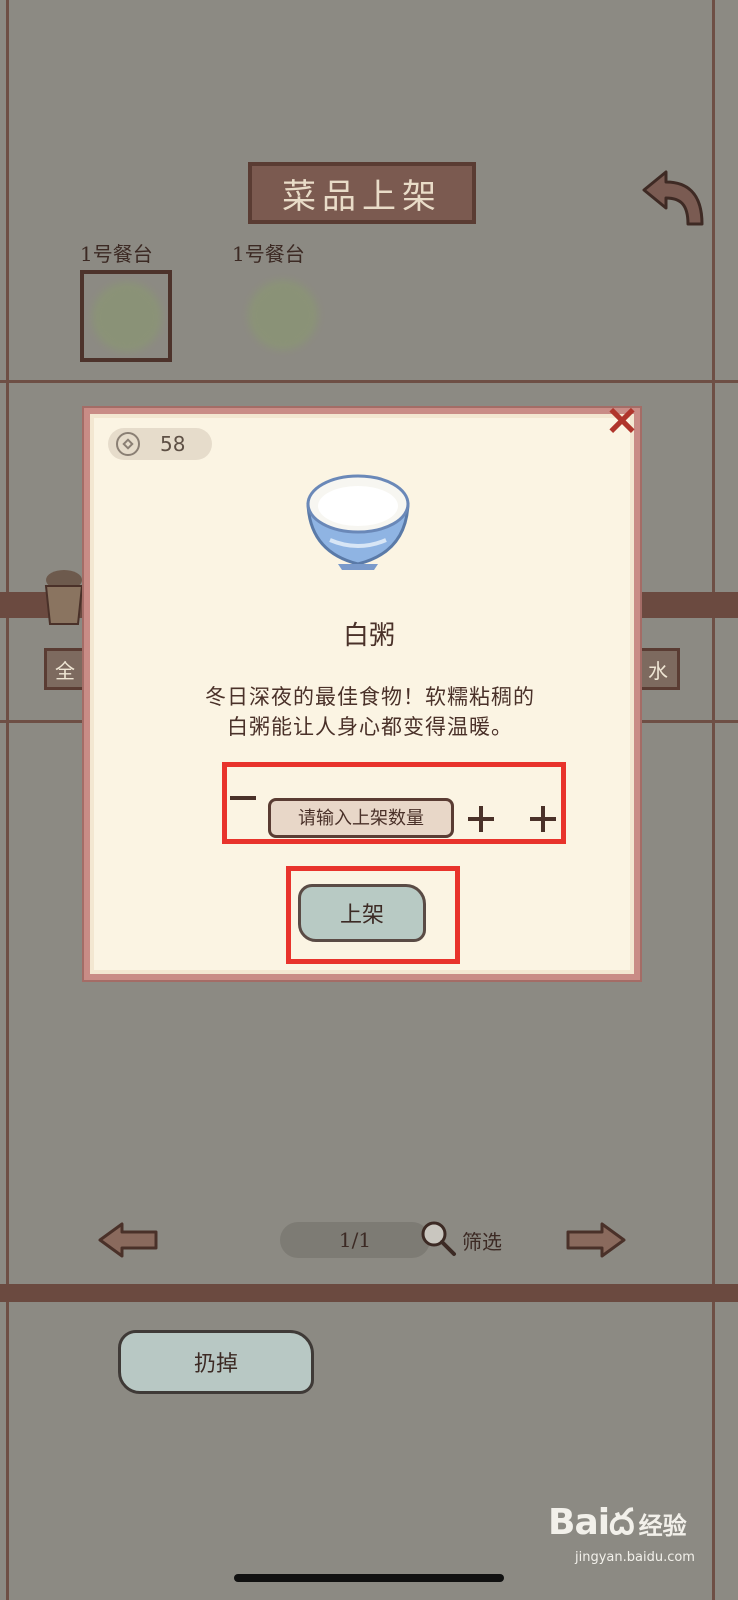 The width and height of the screenshot is (738, 1600). I want to click on bottom-shelf, so click(369, 1293).